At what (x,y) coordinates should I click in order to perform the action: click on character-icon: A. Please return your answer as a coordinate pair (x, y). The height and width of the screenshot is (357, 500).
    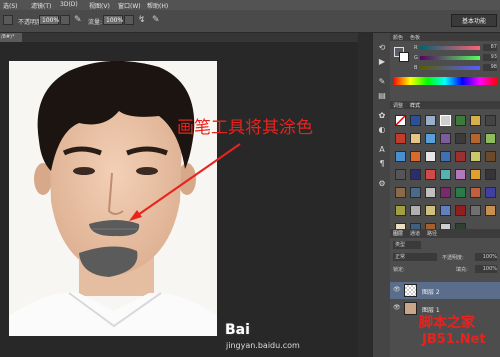
    Looking at the image, I should click on (382, 150).